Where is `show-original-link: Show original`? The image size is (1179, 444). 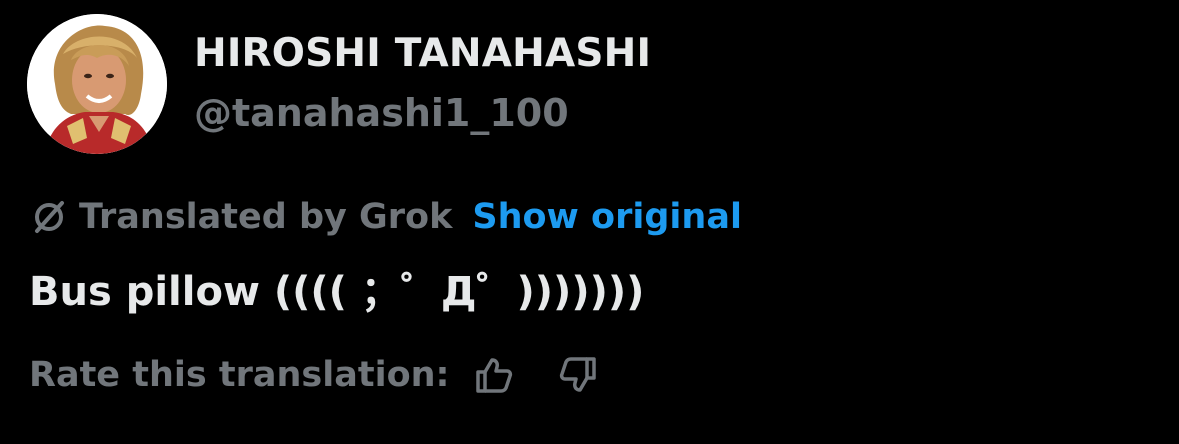 show-original-link: Show original is located at coordinates (607, 217).